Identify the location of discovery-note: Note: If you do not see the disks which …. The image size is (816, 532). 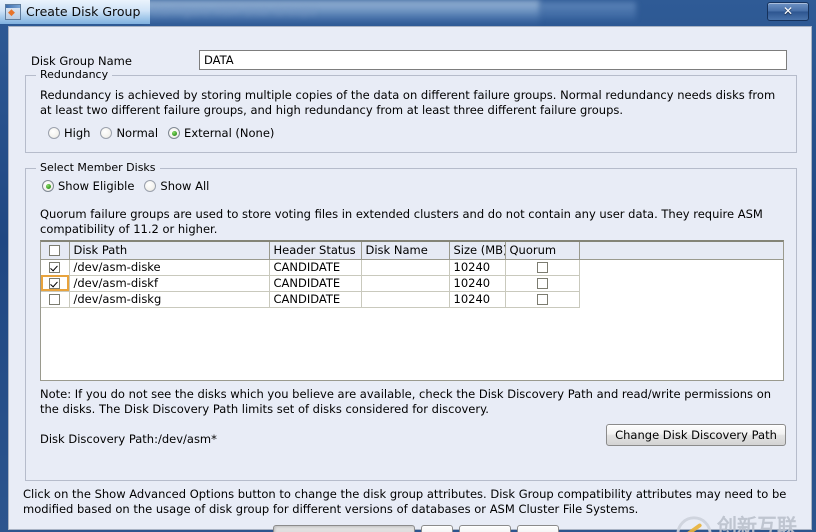
(406, 401).